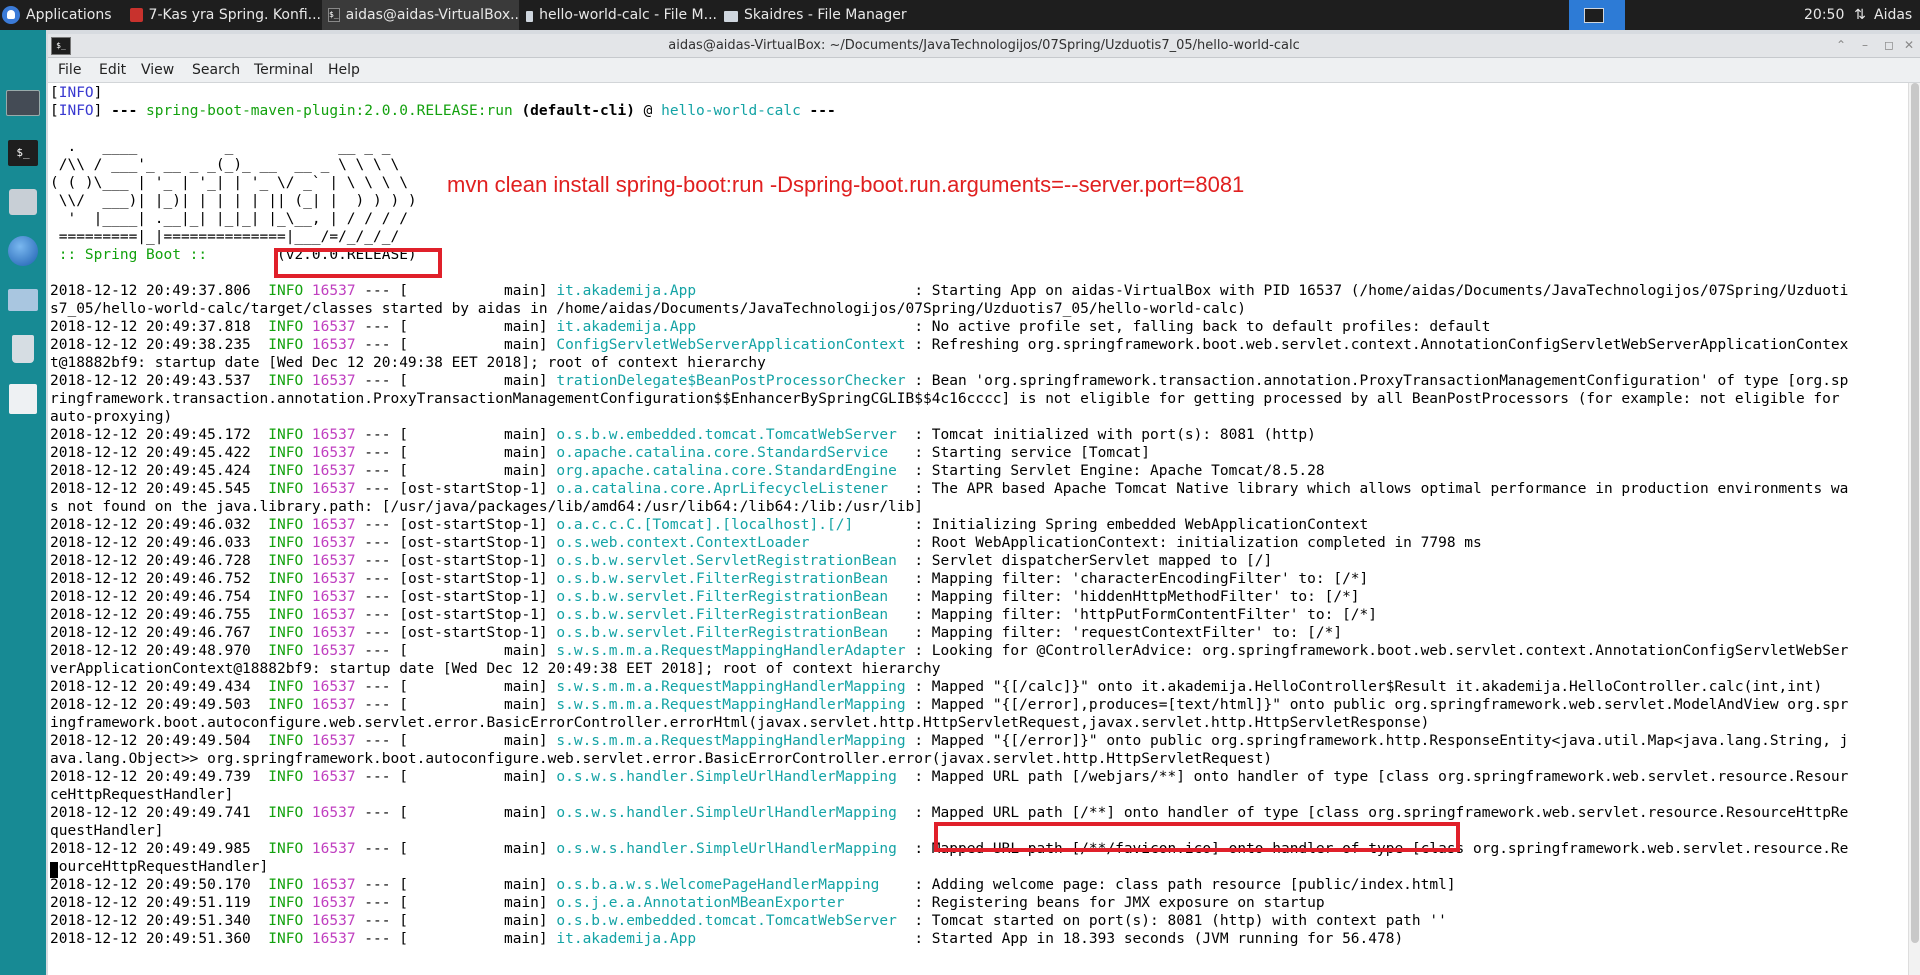 The height and width of the screenshot is (975, 1920). Describe the element at coordinates (150, 885) in the screenshot. I see `log-segment: 2018-12-12 20:49:50.170` at that location.